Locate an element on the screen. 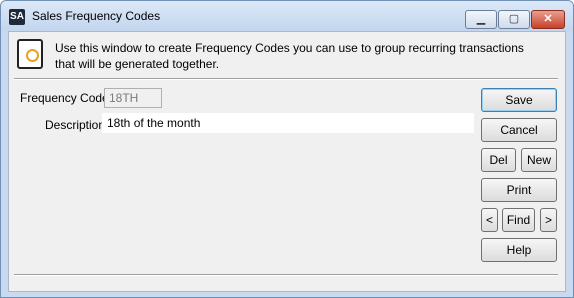 The width and height of the screenshot is (574, 298). app-icon: SA is located at coordinates (17, 17).